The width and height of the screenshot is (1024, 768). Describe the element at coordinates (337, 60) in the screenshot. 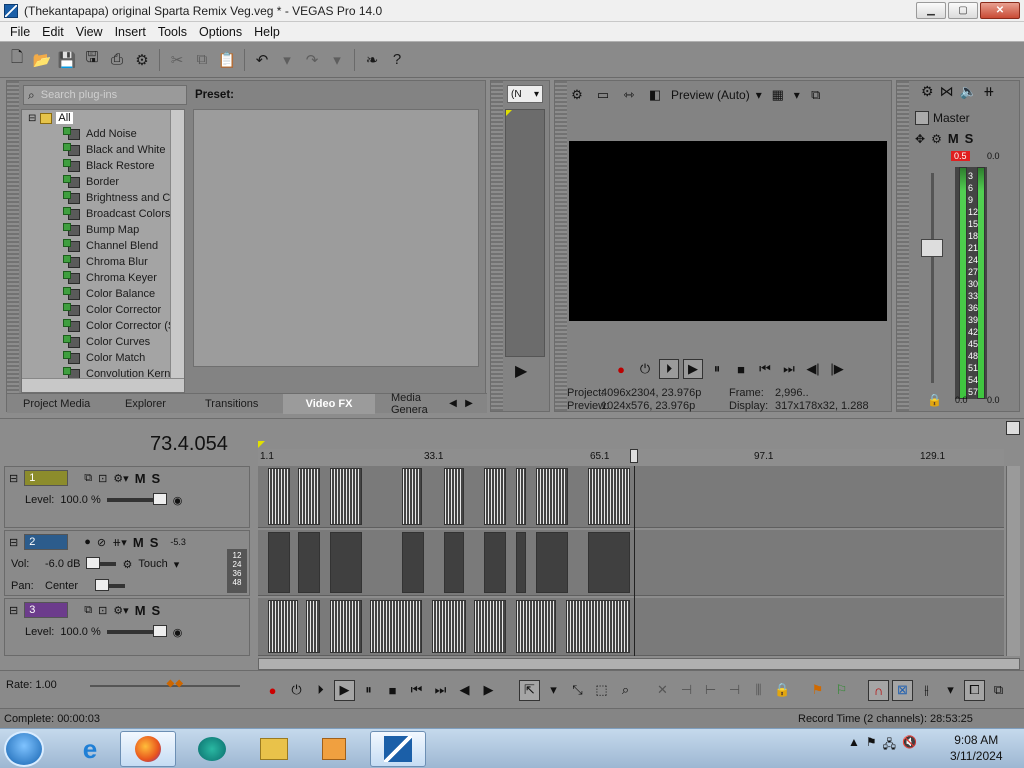

I see `redo-history-icon: ▾` at that location.